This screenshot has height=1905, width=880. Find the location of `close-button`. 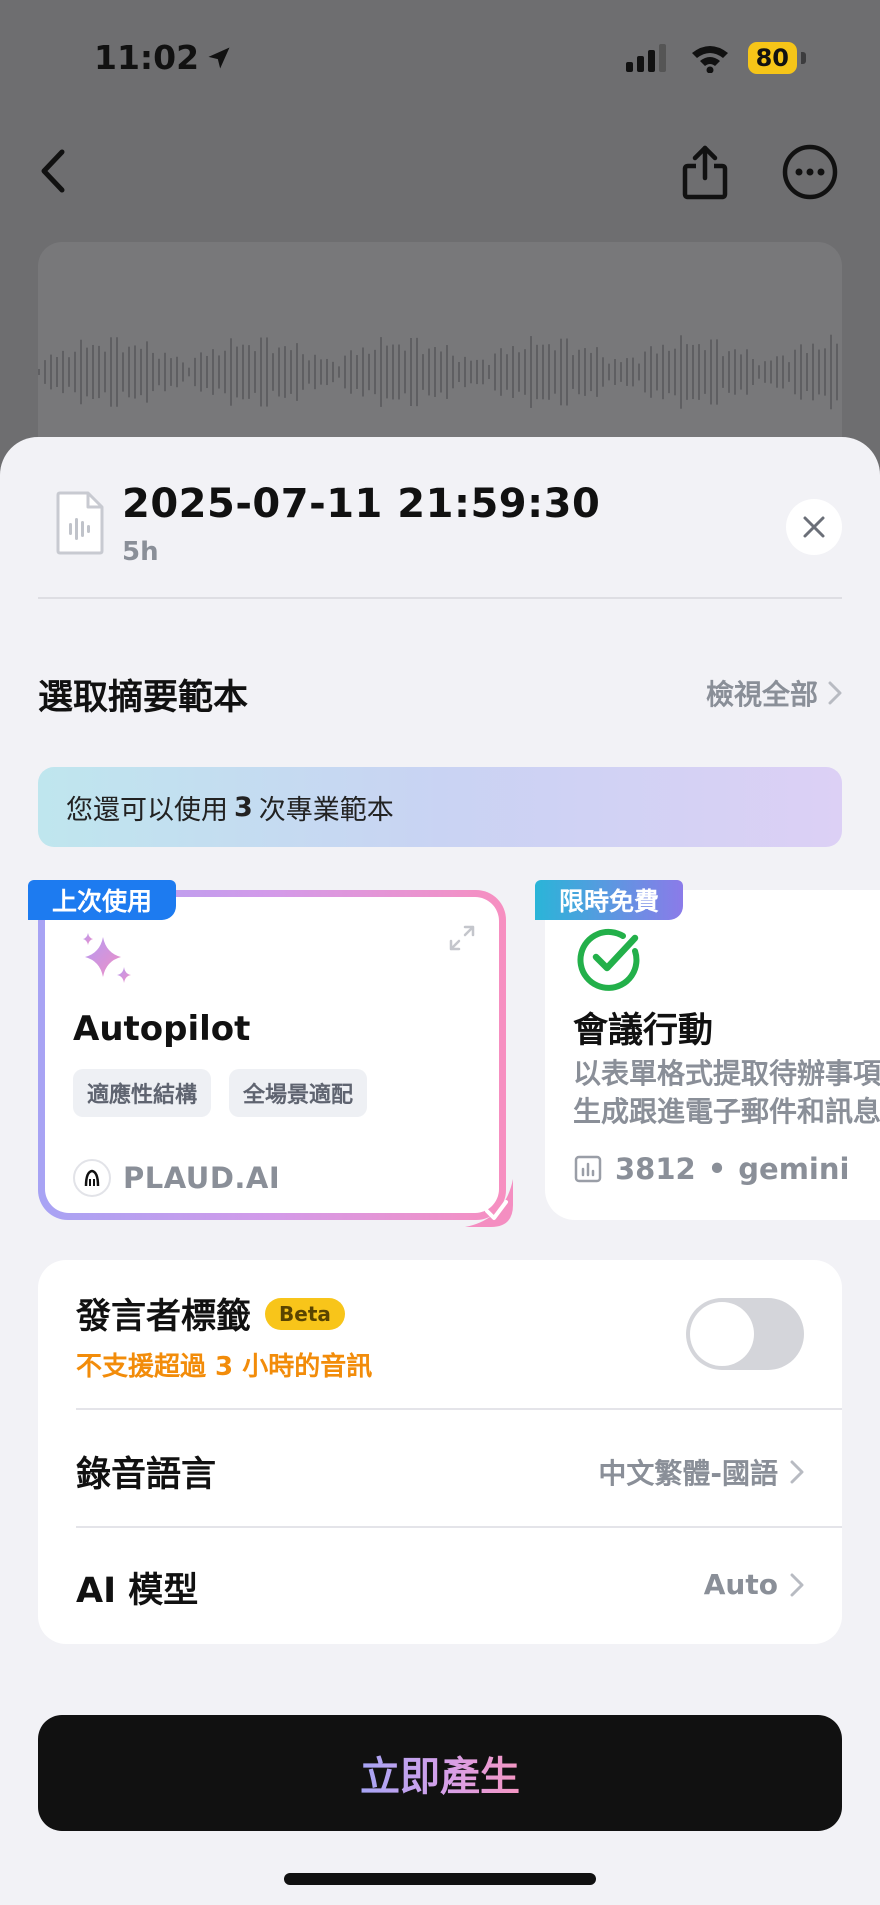

close-button is located at coordinates (814, 527).